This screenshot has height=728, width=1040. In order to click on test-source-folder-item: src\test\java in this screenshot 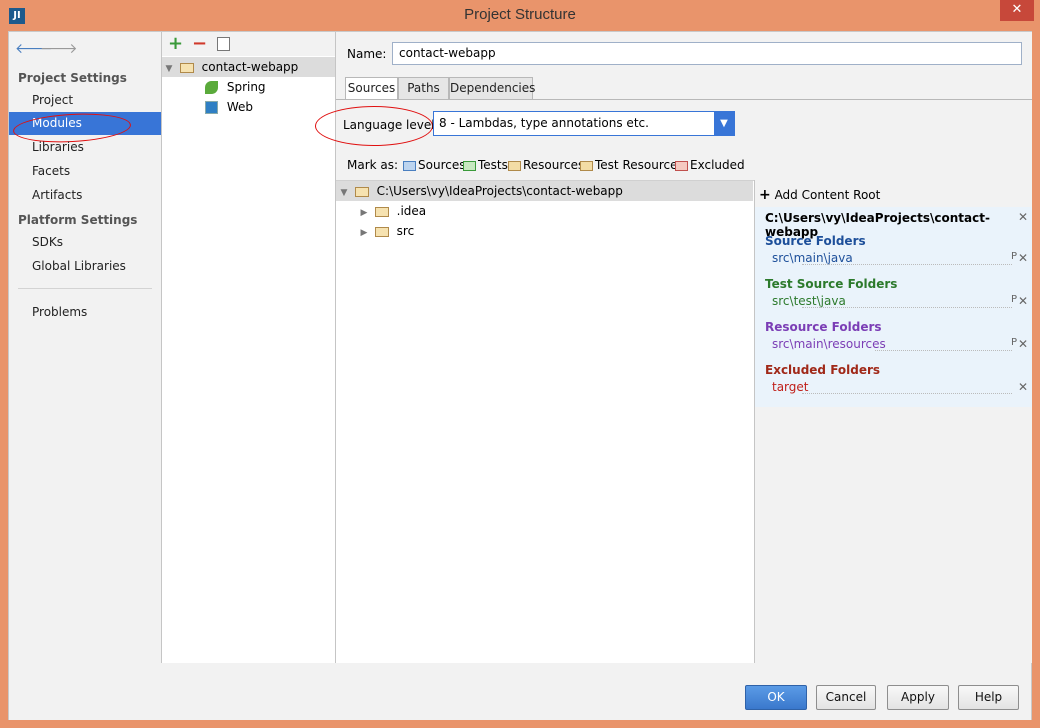, I will do `click(809, 301)`.